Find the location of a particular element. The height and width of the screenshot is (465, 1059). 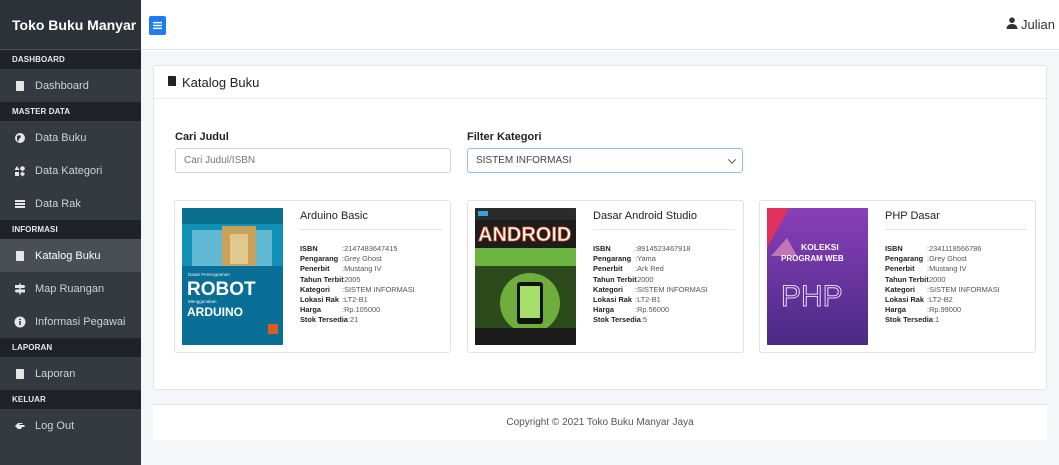

sidebar-item-label: Map Ruangan is located at coordinates (70, 288).